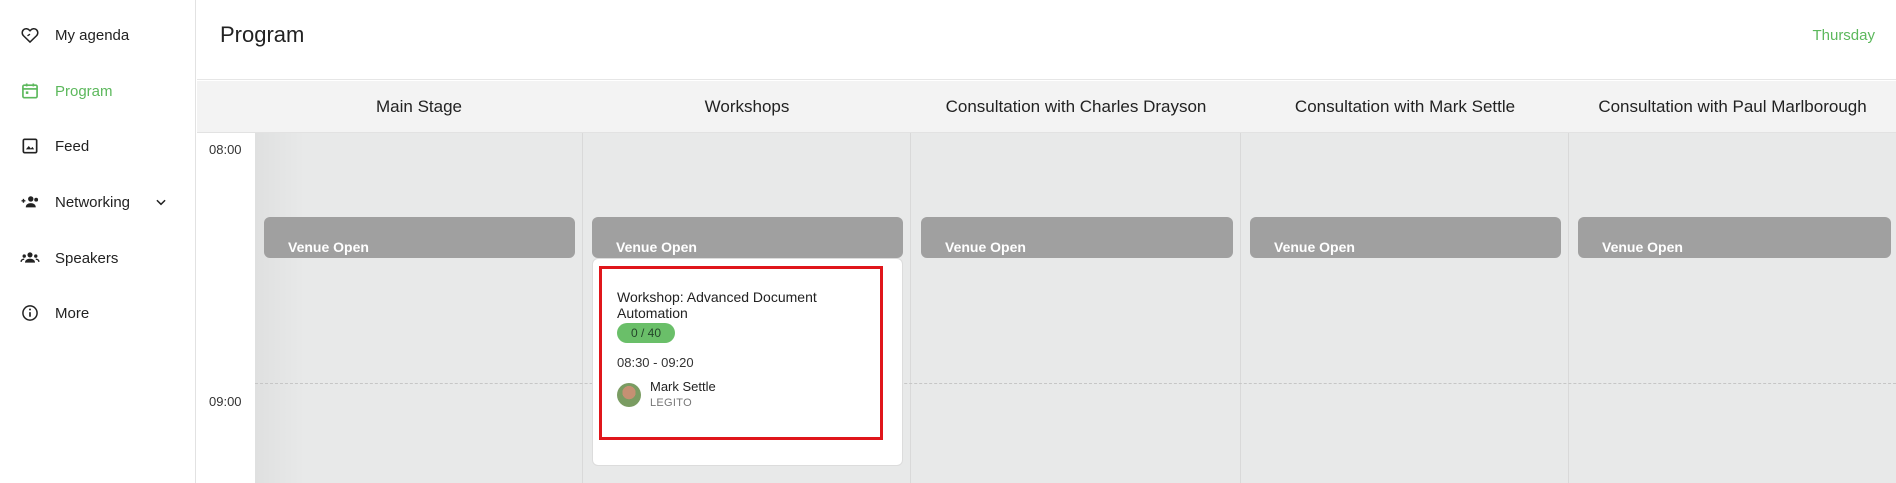 This screenshot has width=1896, height=483. Describe the element at coordinates (655, 362) in the screenshot. I see `session-time: 08:30 - 09:20` at that location.